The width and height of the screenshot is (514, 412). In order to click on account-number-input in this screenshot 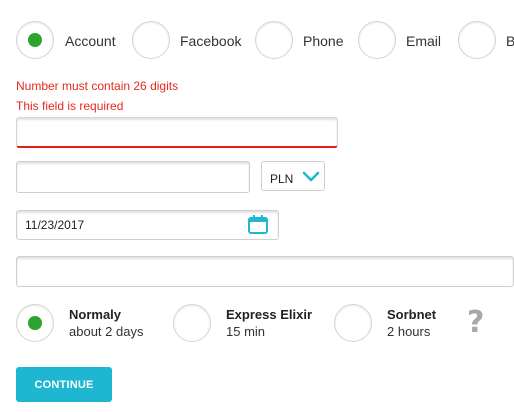, I will do `click(177, 132)`.